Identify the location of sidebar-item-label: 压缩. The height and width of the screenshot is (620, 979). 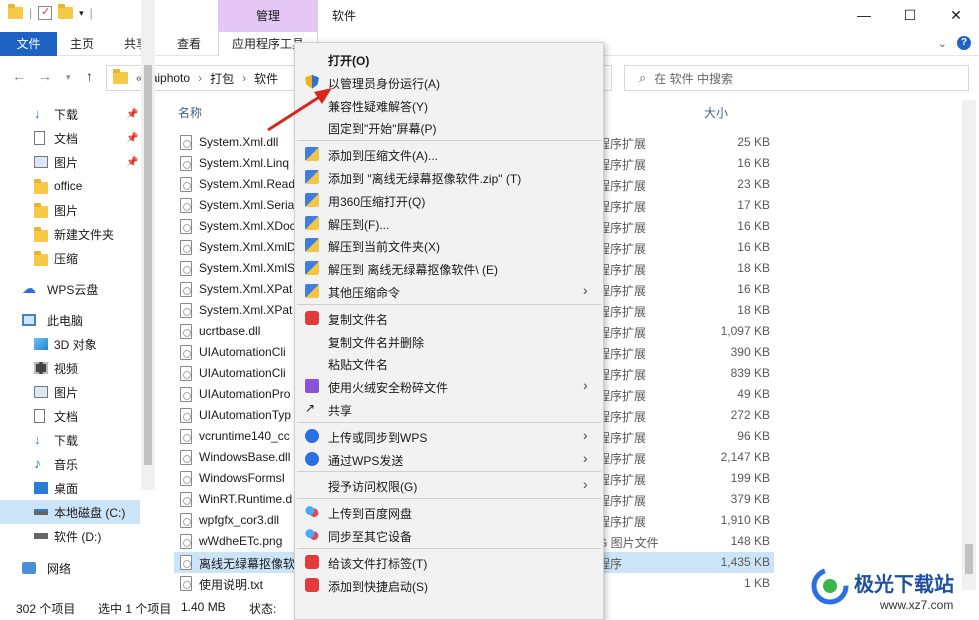
(66, 258).